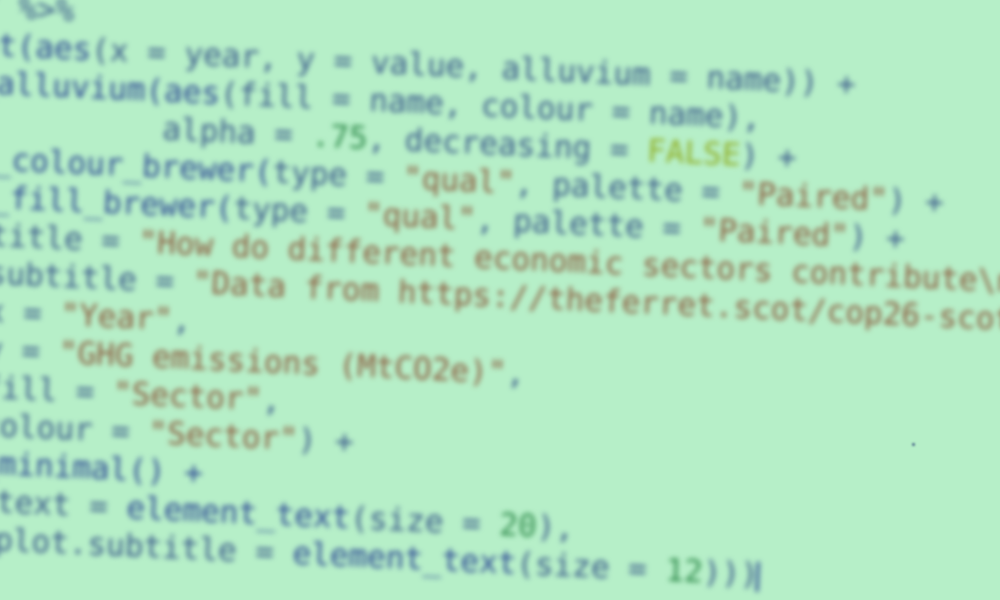  Describe the element at coordinates (730, 573) in the screenshot. I see `code-token: )))` at that location.